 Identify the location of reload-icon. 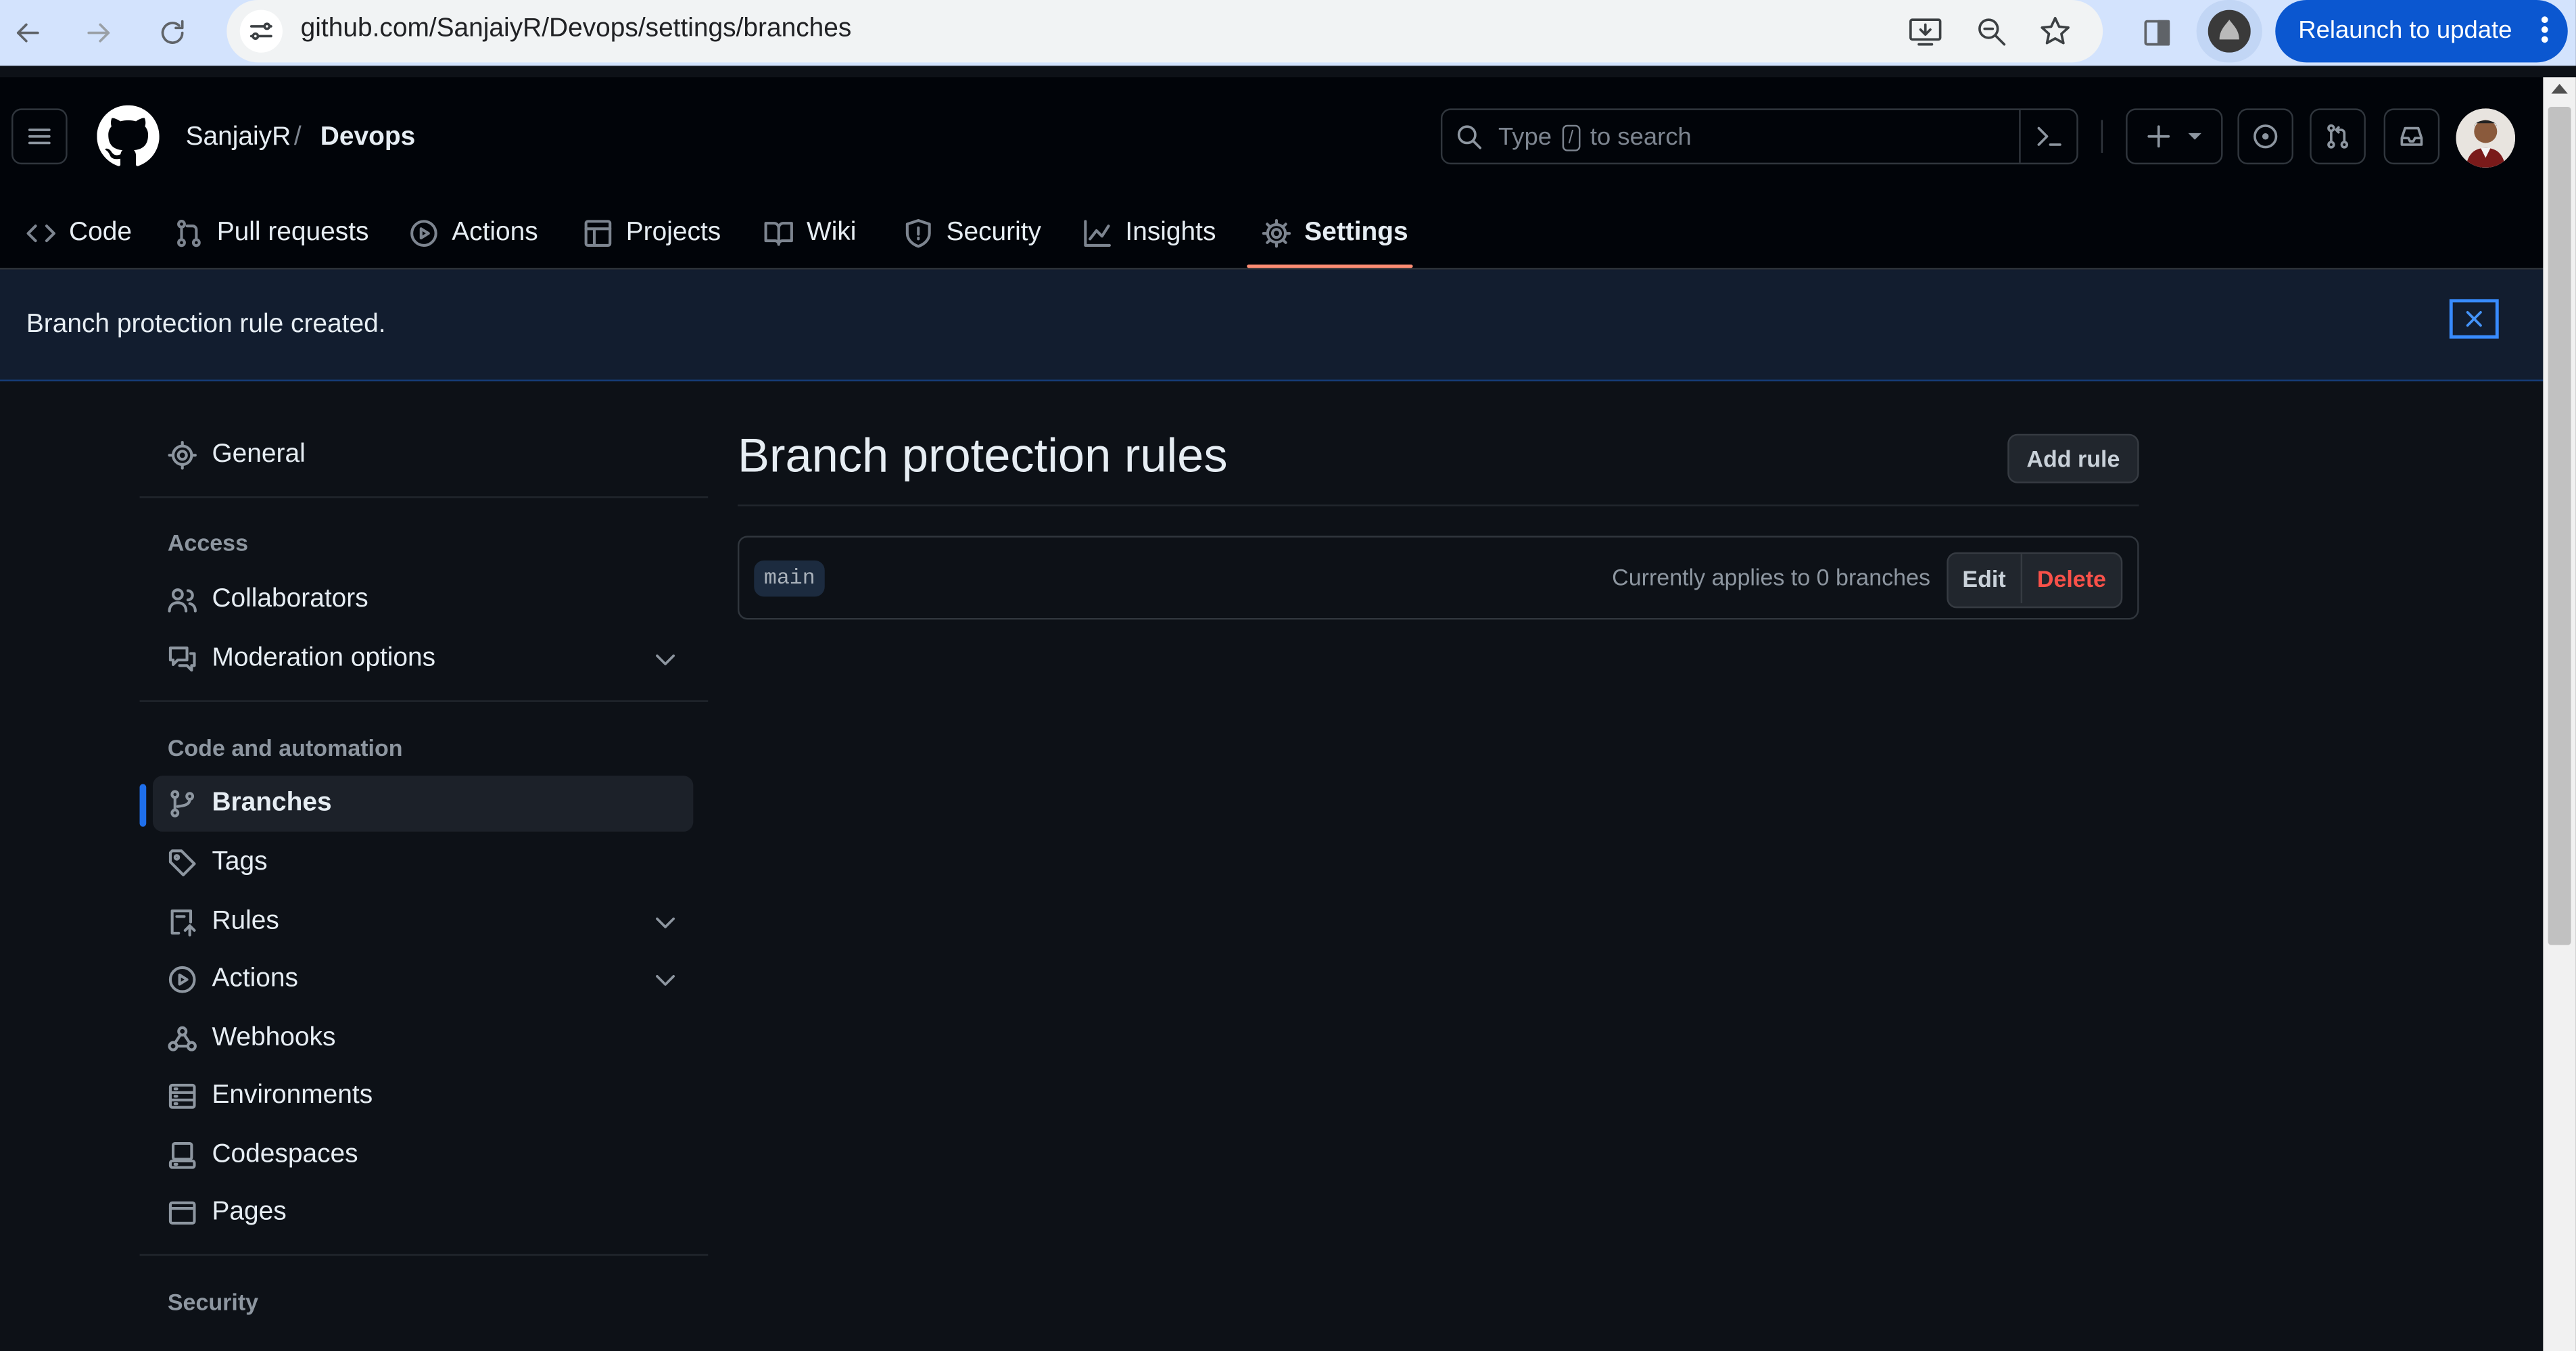
(172, 32).